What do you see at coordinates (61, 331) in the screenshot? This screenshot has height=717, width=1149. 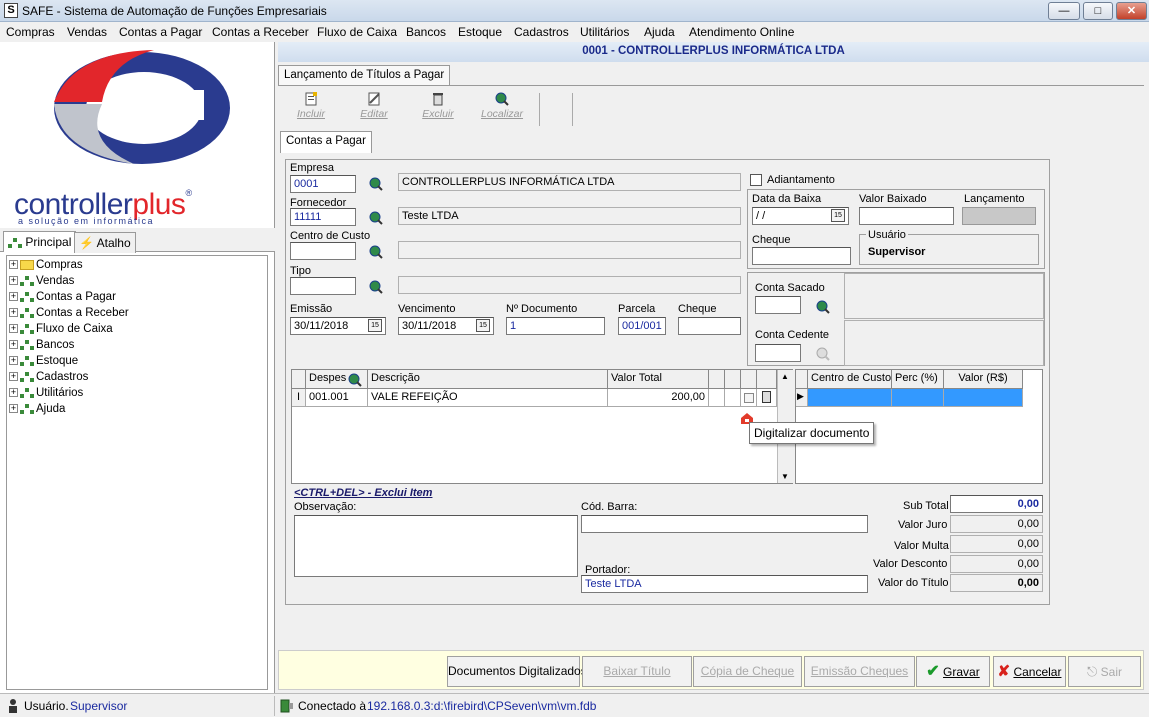 I see `tree-item-fluxo-de-caixa: + Fluxo de Caixa` at bounding box center [61, 331].